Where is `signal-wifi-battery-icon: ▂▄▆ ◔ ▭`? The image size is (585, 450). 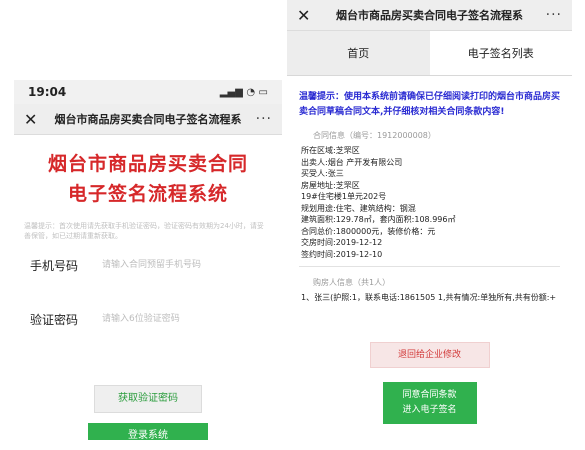 signal-wifi-battery-icon: ▂▄▆ ◔ ▭ is located at coordinates (243, 92).